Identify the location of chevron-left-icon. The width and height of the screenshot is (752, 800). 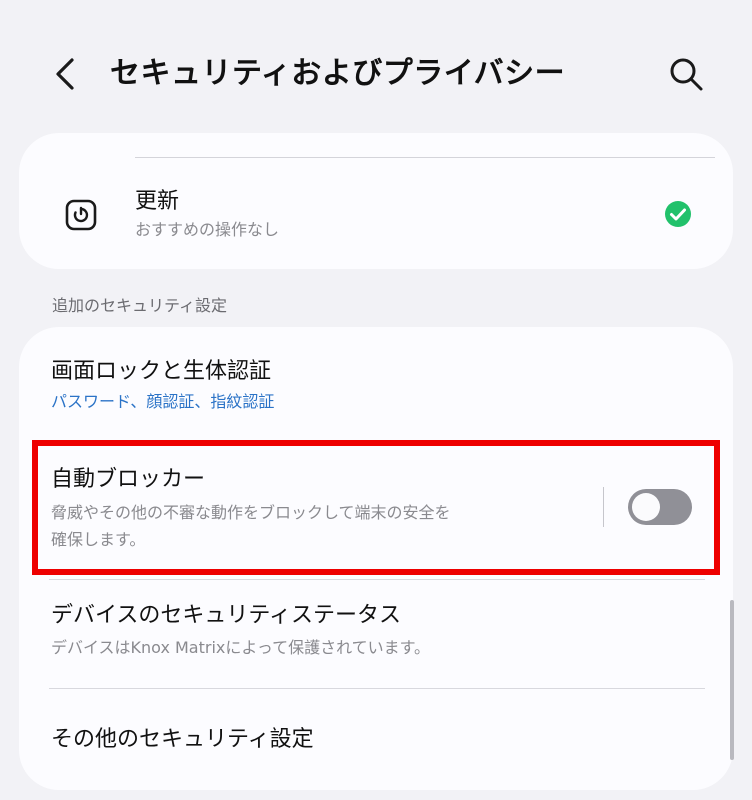
(65, 74).